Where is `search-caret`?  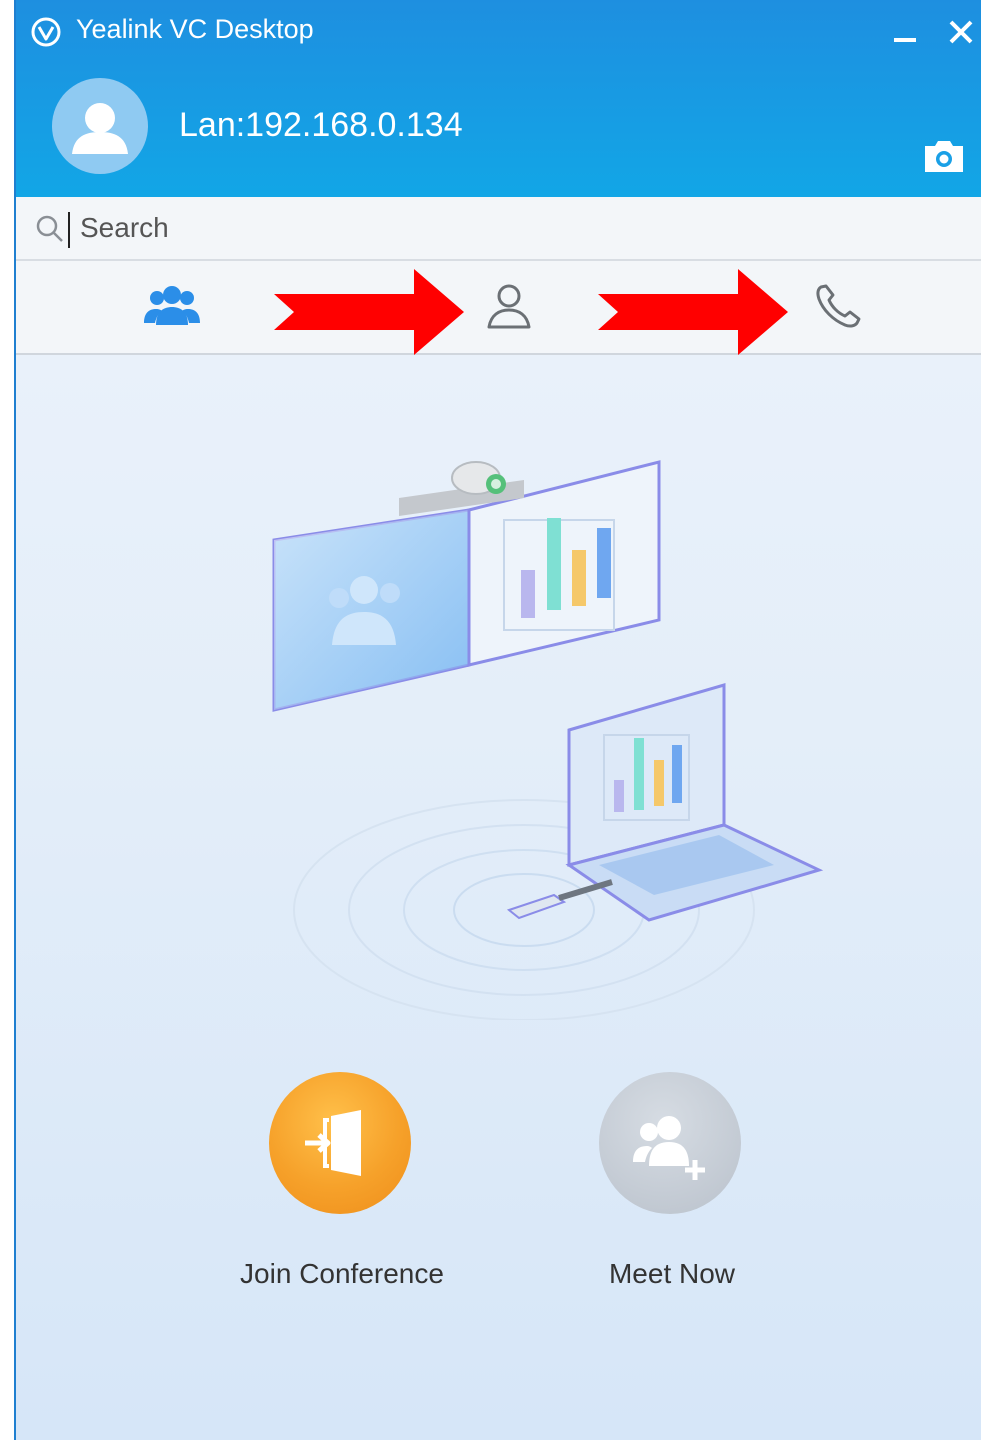
search-caret is located at coordinates (69, 230).